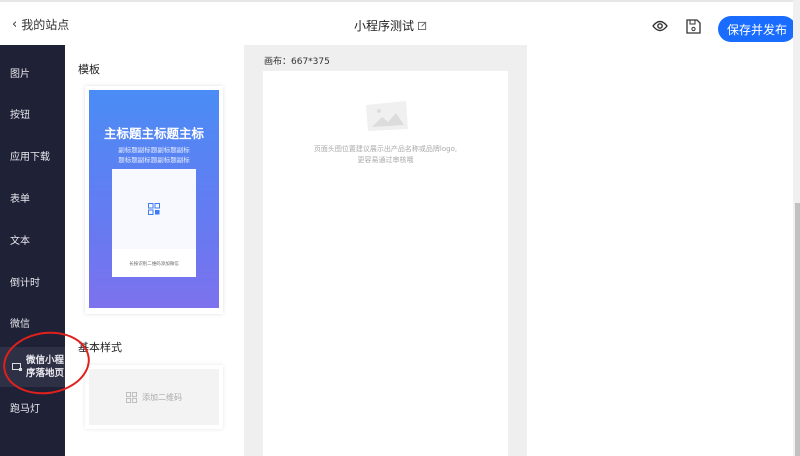 The image size is (800, 456). Describe the element at coordinates (32, 155) in the screenshot. I see `sidebar-item-app-download: 应用下载` at that location.